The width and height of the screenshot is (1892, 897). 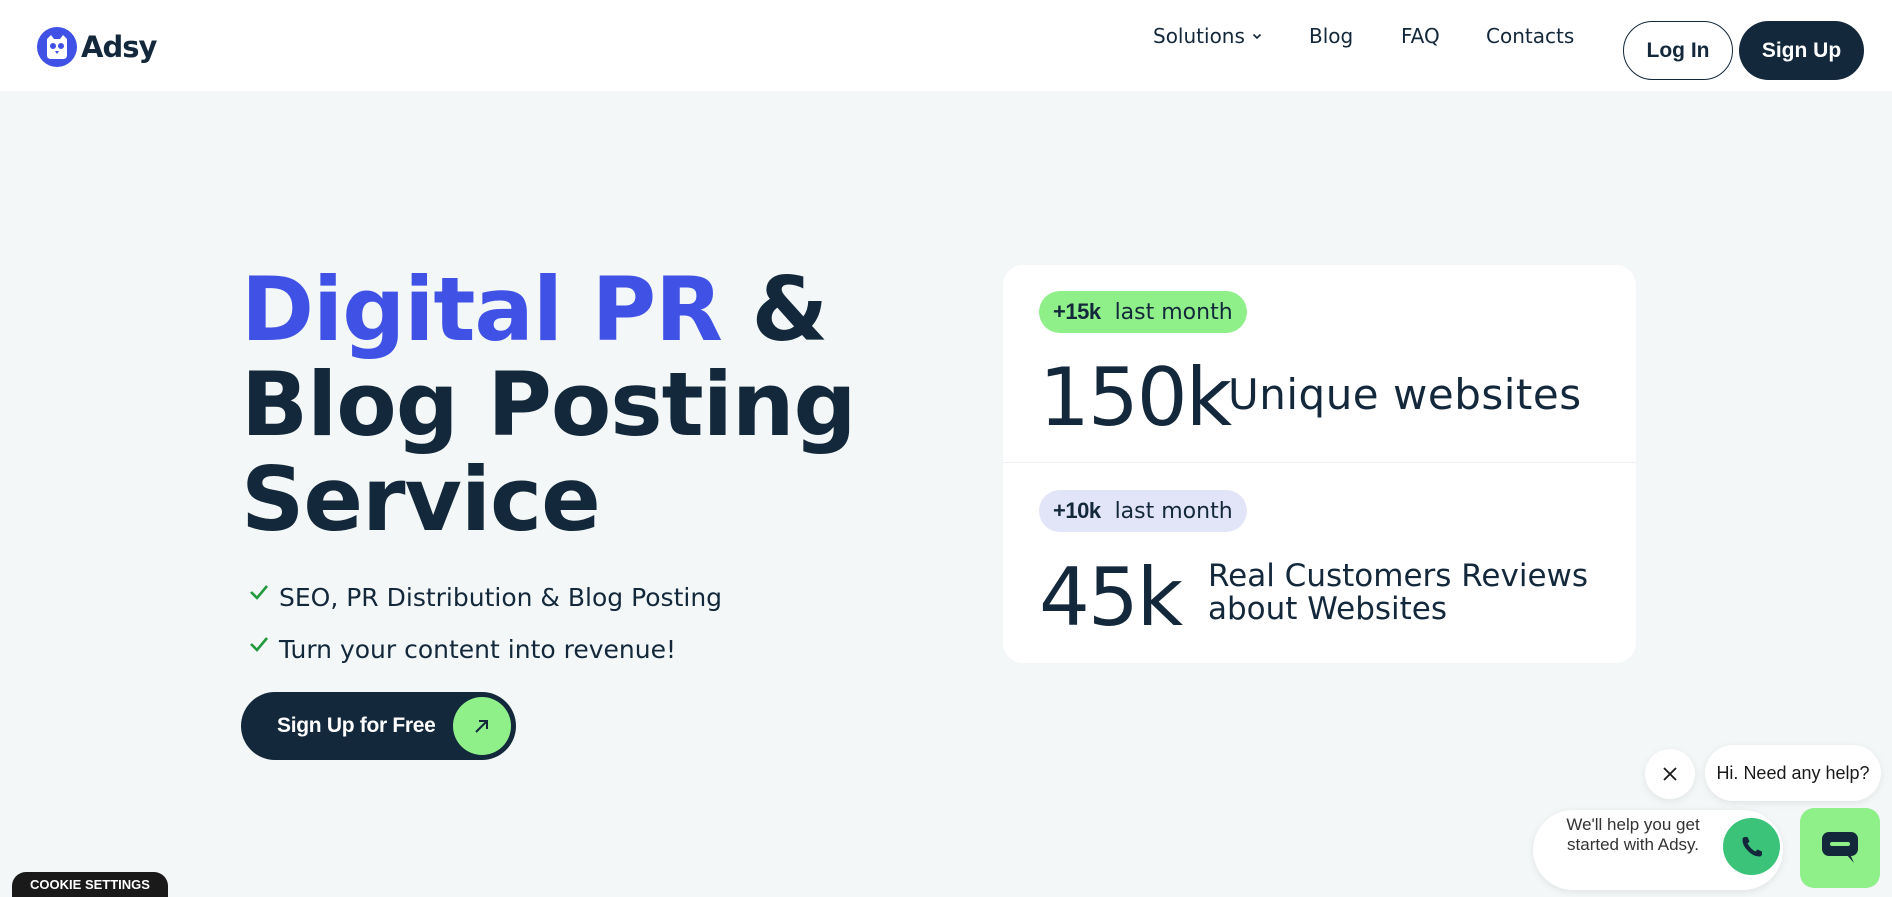 I want to click on arrow-up-right-icon, so click(x=482, y=726).